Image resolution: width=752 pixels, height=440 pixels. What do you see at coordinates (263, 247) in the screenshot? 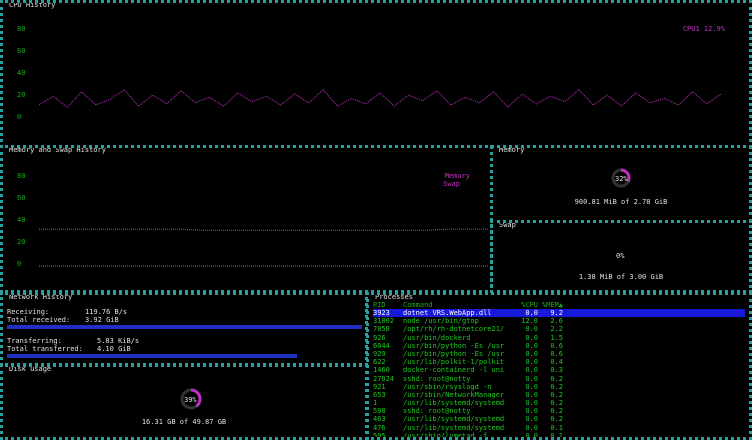
I see `memory-swap-chart` at bounding box center [263, 247].